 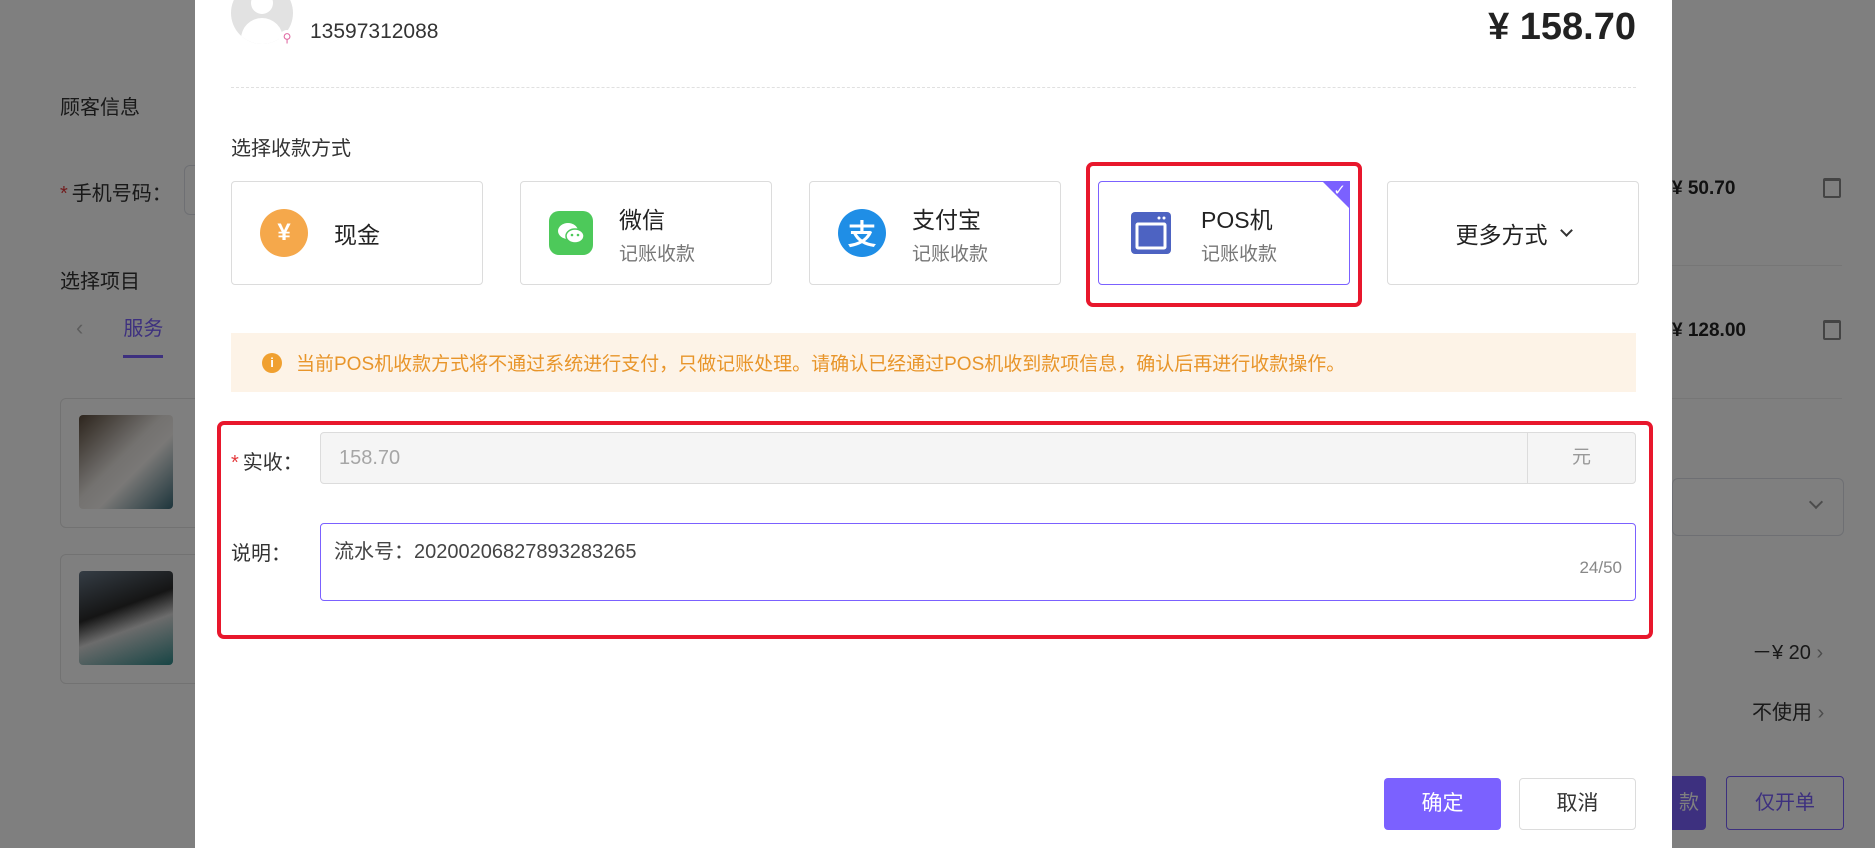 I want to click on info-icon: i, so click(x=272, y=362).